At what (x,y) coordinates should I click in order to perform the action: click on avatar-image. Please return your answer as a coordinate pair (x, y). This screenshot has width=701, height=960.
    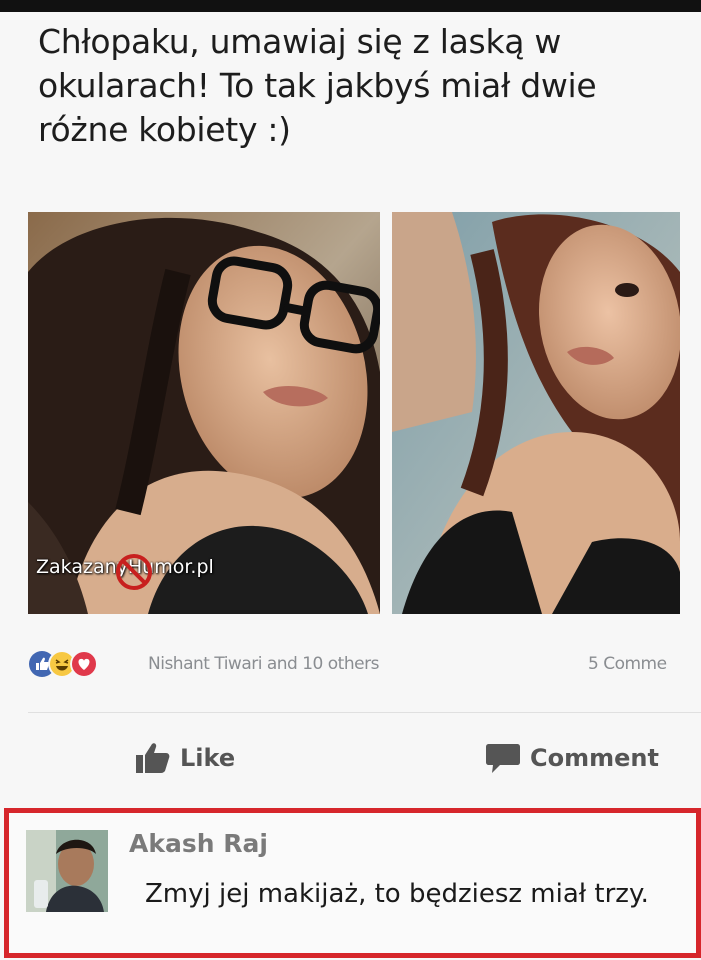
    Looking at the image, I should click on (67, 871).